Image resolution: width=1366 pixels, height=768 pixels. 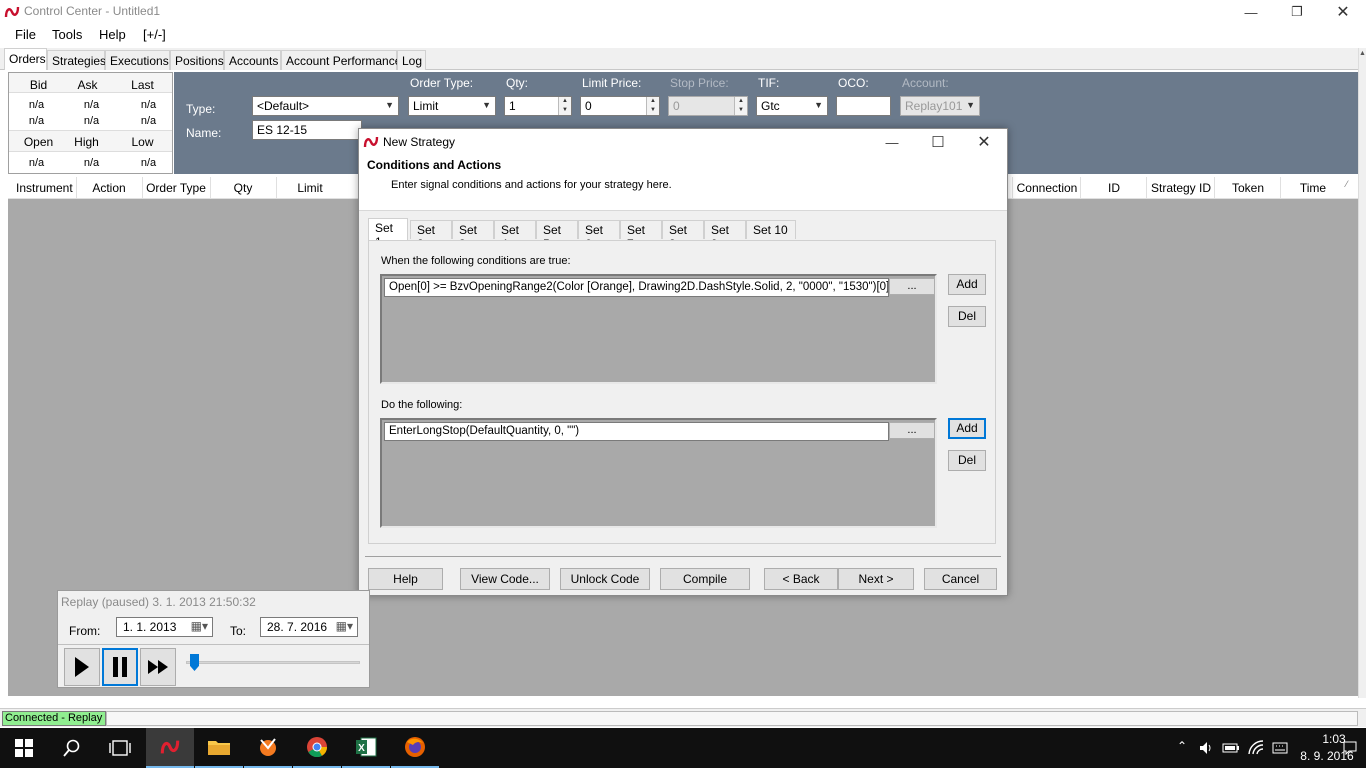 I want to click on next-button: Next >, so click(x=876, y=579).